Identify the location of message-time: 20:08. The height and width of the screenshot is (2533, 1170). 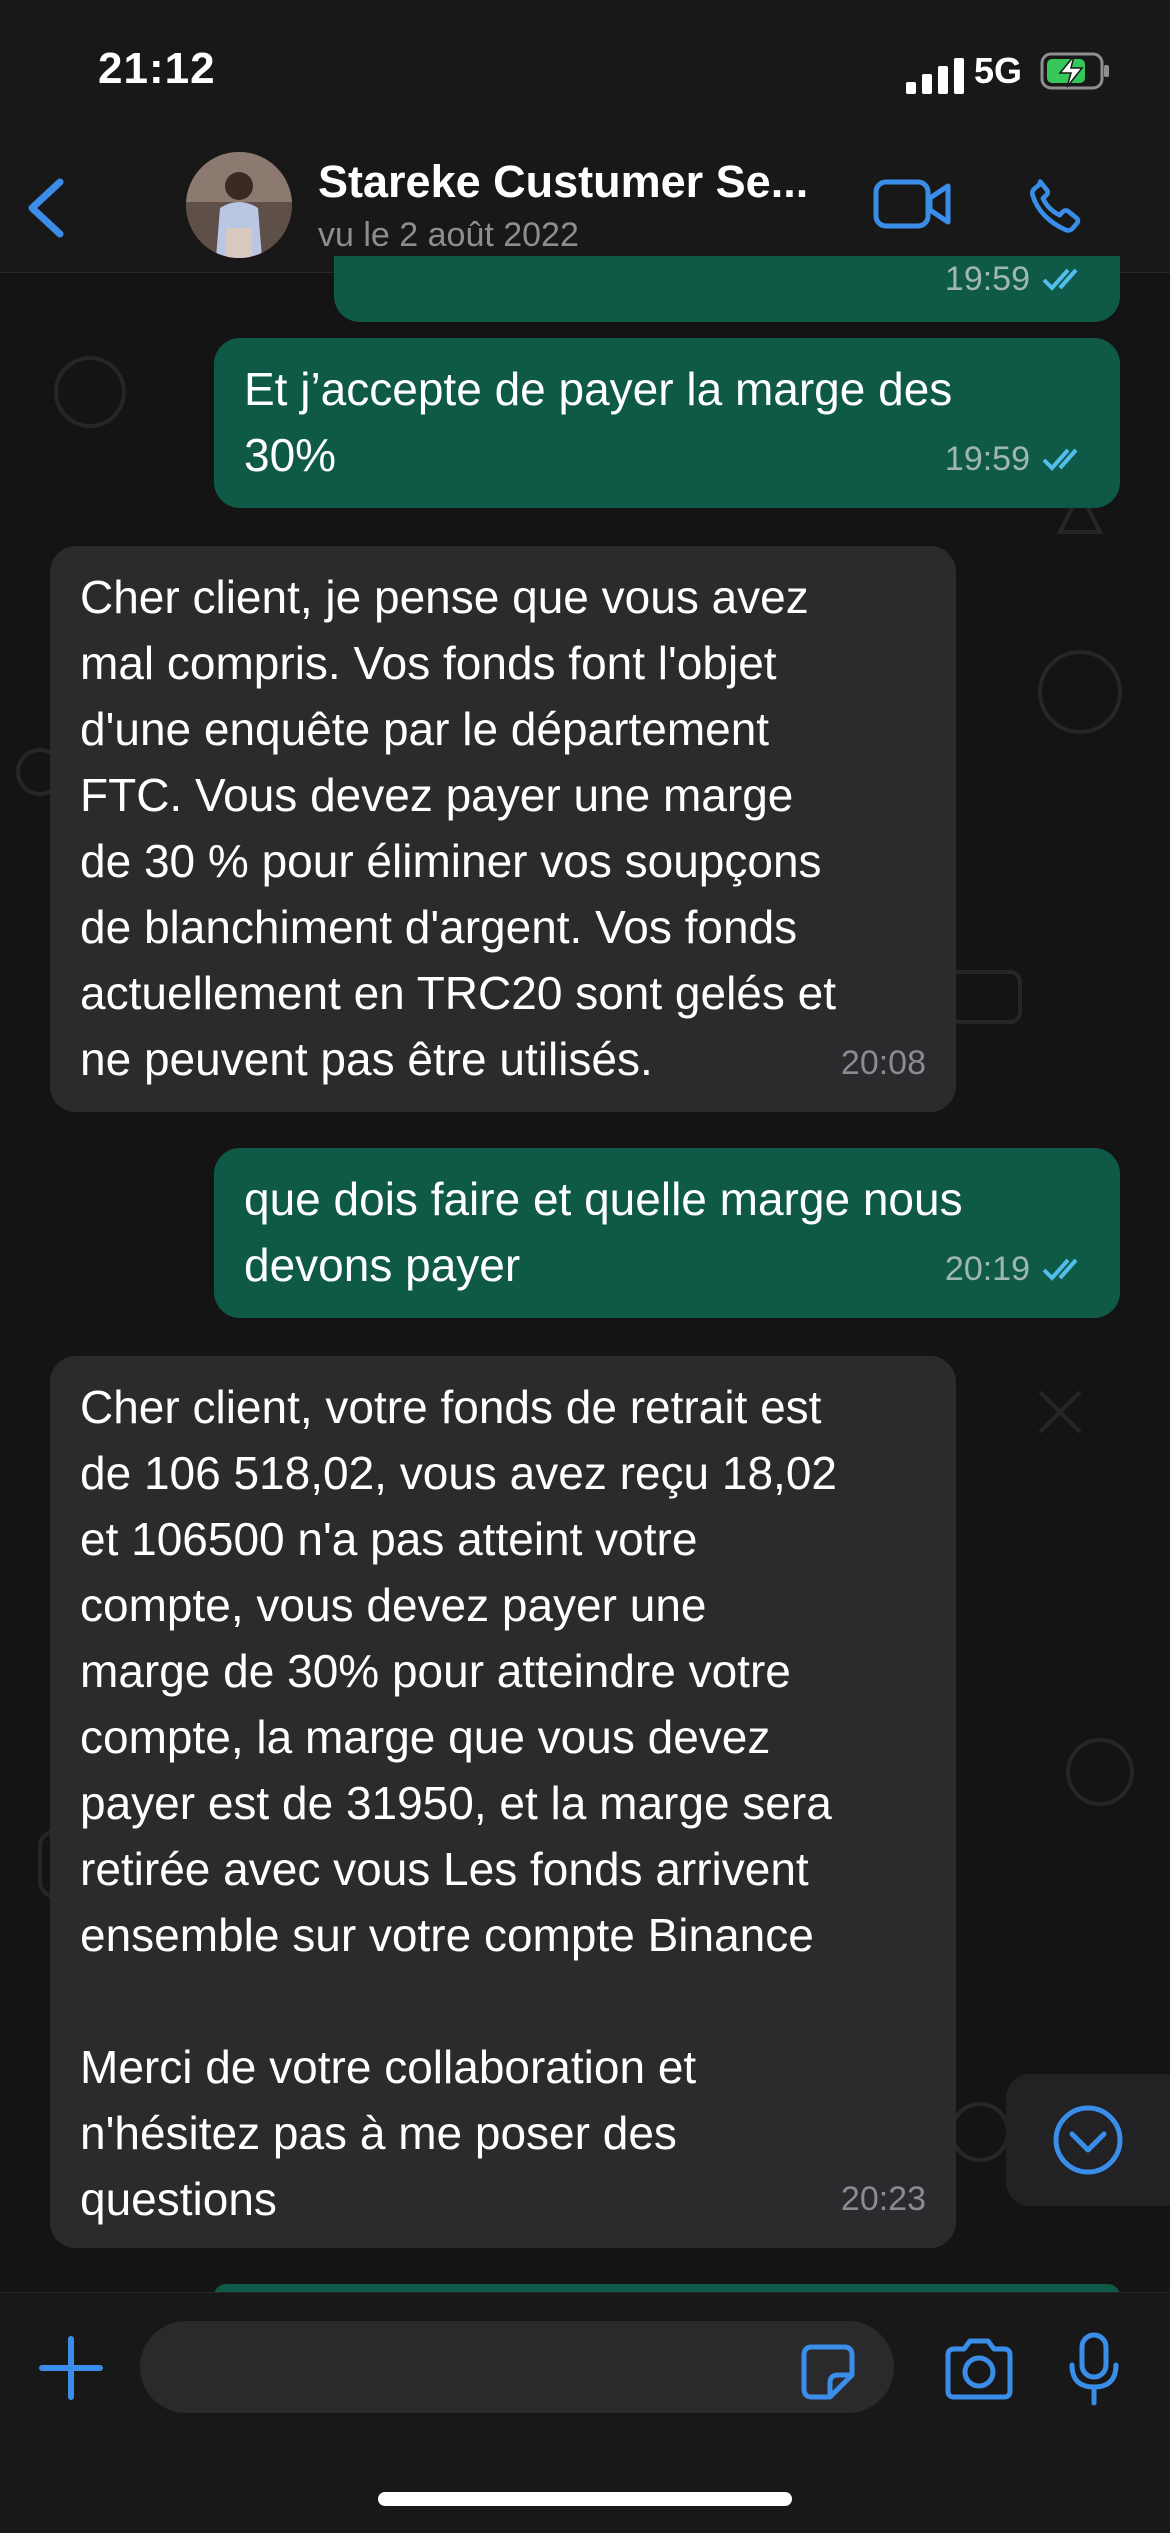
(883, 1063).